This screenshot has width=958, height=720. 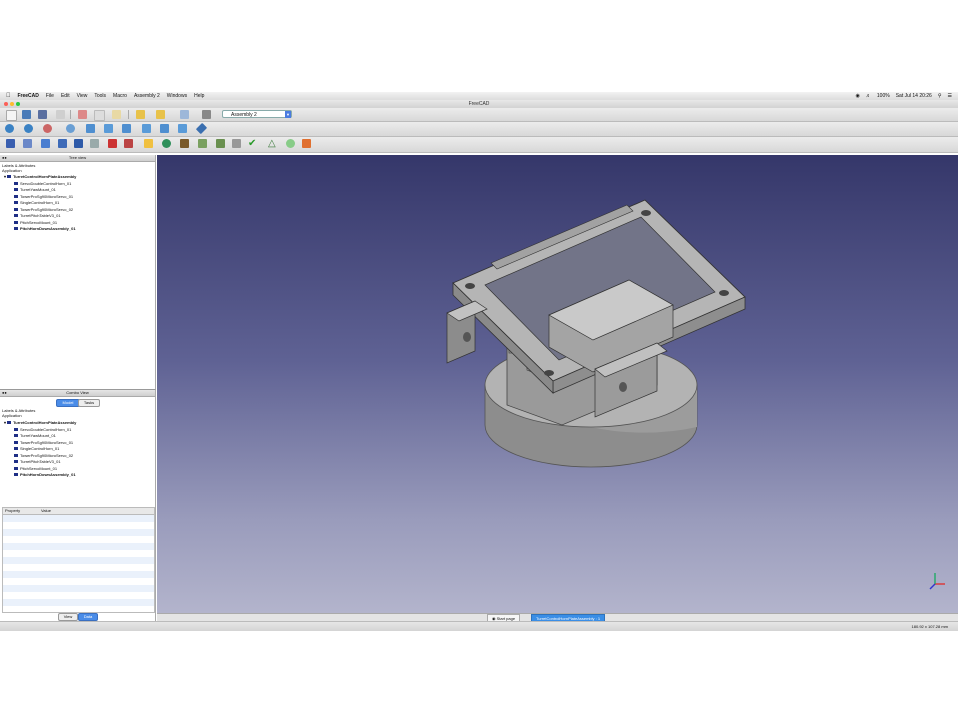 I want to click on front-view-icon, so click(x=90, y=128).